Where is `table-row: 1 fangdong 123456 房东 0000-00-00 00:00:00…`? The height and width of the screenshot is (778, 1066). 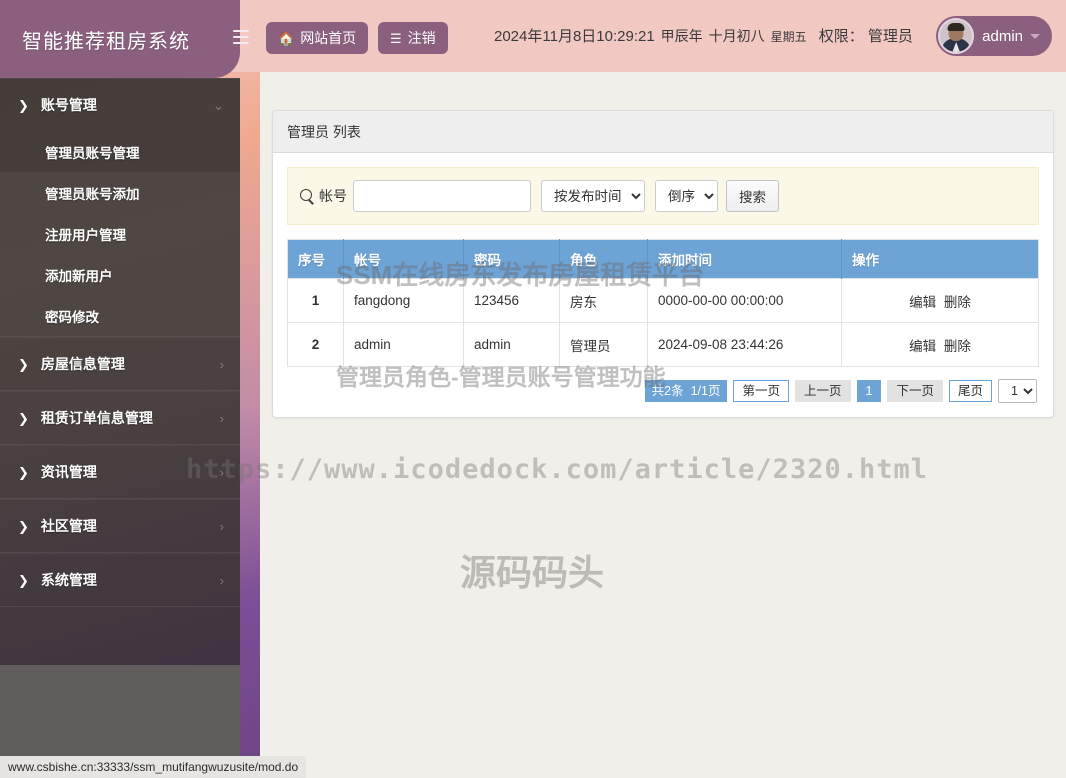
table-row: 1 fangdong 123456 房东 0000-00-00 00:00:00… is located at coordinates (663, 300).